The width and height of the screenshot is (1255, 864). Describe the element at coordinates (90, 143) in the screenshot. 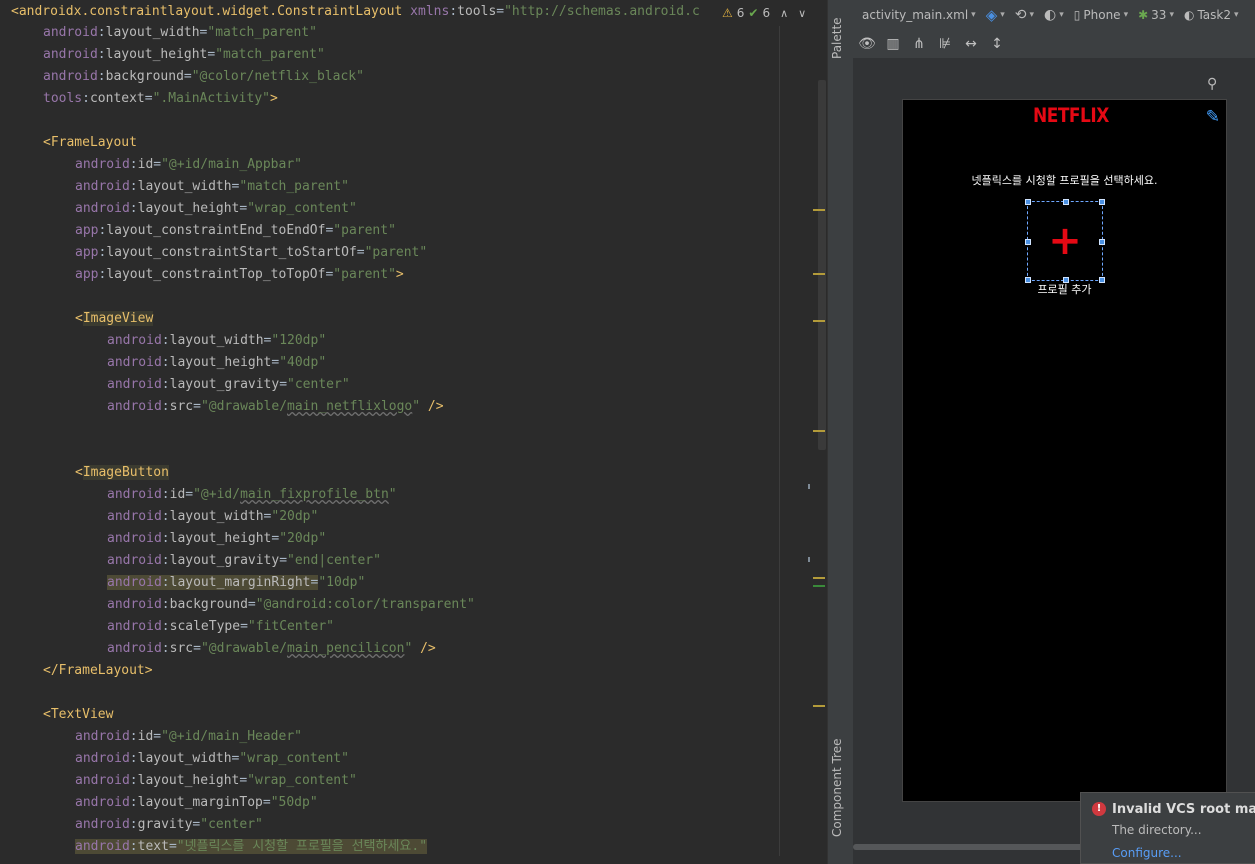

I see `code-line: <FrameLayout` at that location.